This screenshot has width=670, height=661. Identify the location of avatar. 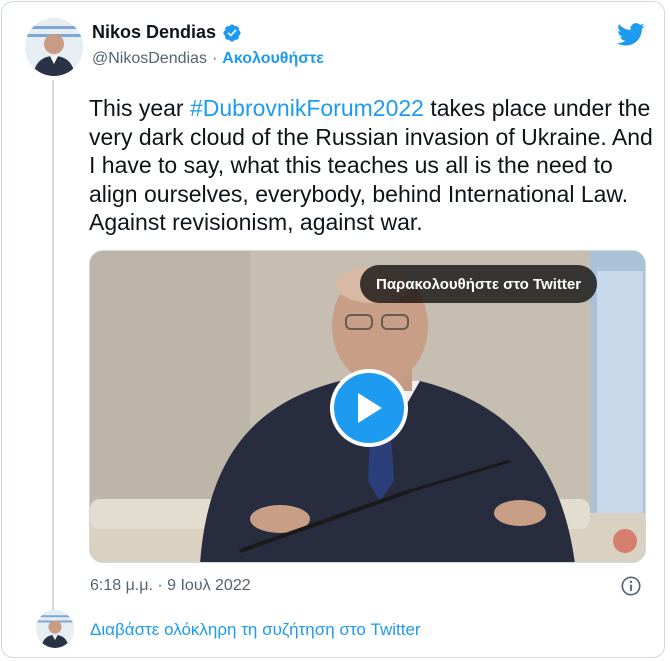
(54, 47).